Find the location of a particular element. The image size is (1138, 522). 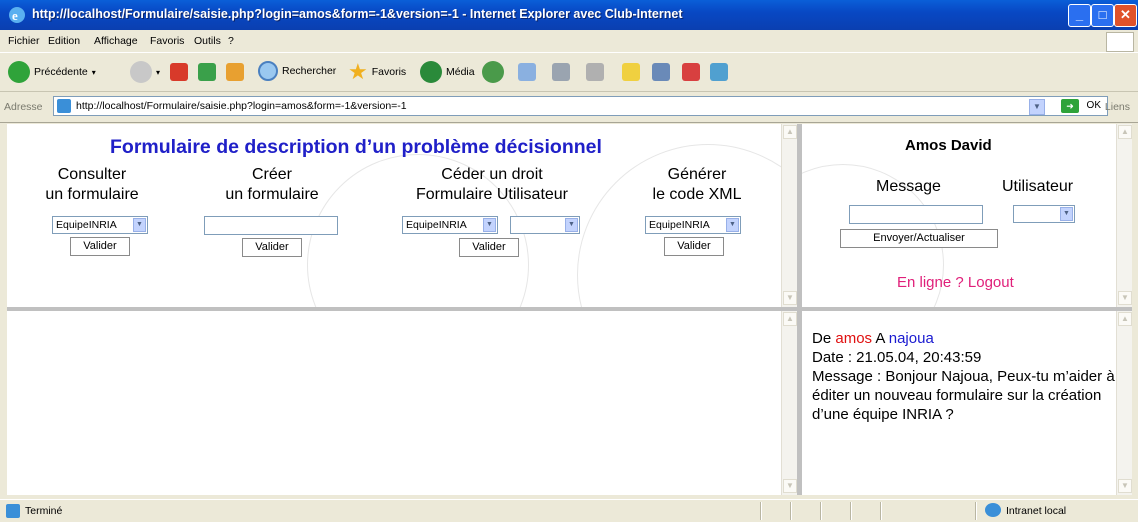

page-done-icon is located at coordinates (13, 511).